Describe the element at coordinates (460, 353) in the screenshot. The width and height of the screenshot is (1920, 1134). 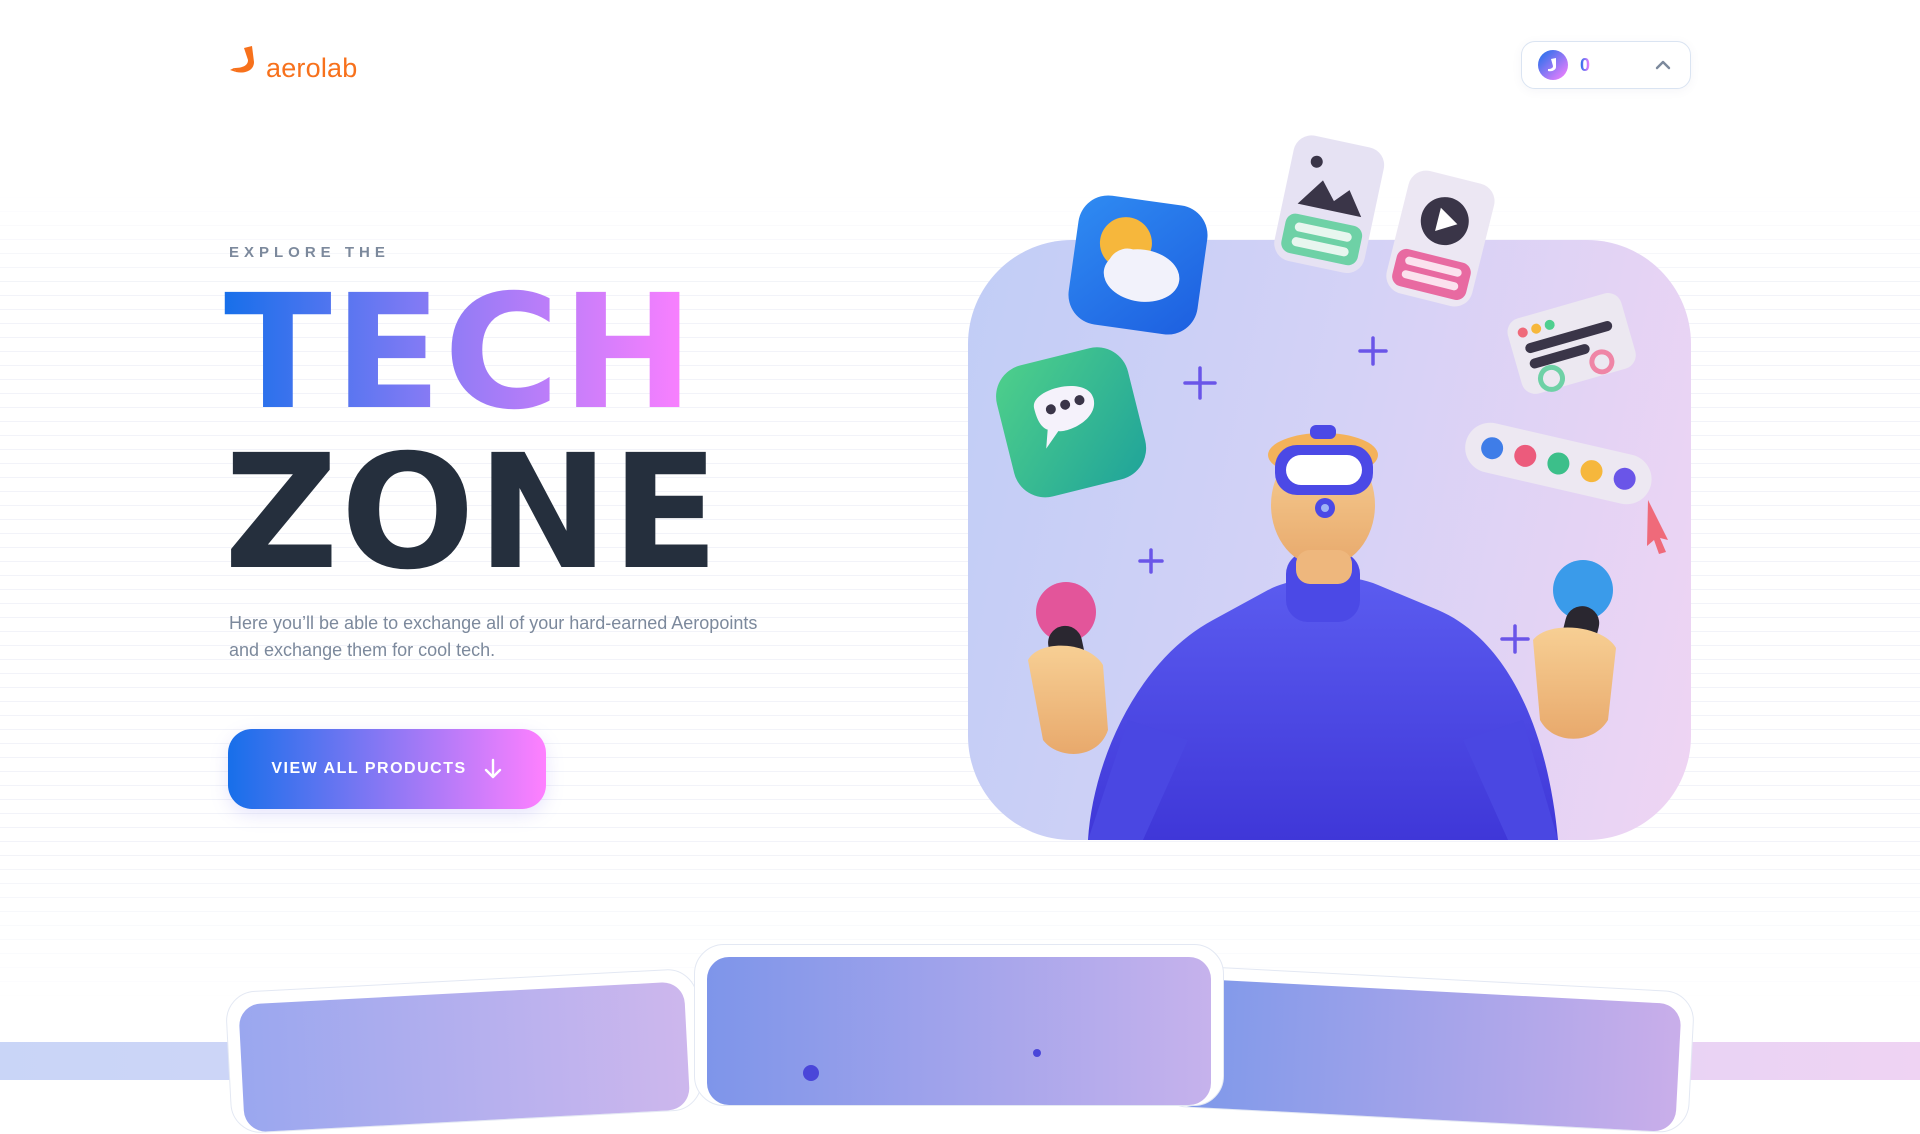
I see `hero-title-tech: TECH` at that location.